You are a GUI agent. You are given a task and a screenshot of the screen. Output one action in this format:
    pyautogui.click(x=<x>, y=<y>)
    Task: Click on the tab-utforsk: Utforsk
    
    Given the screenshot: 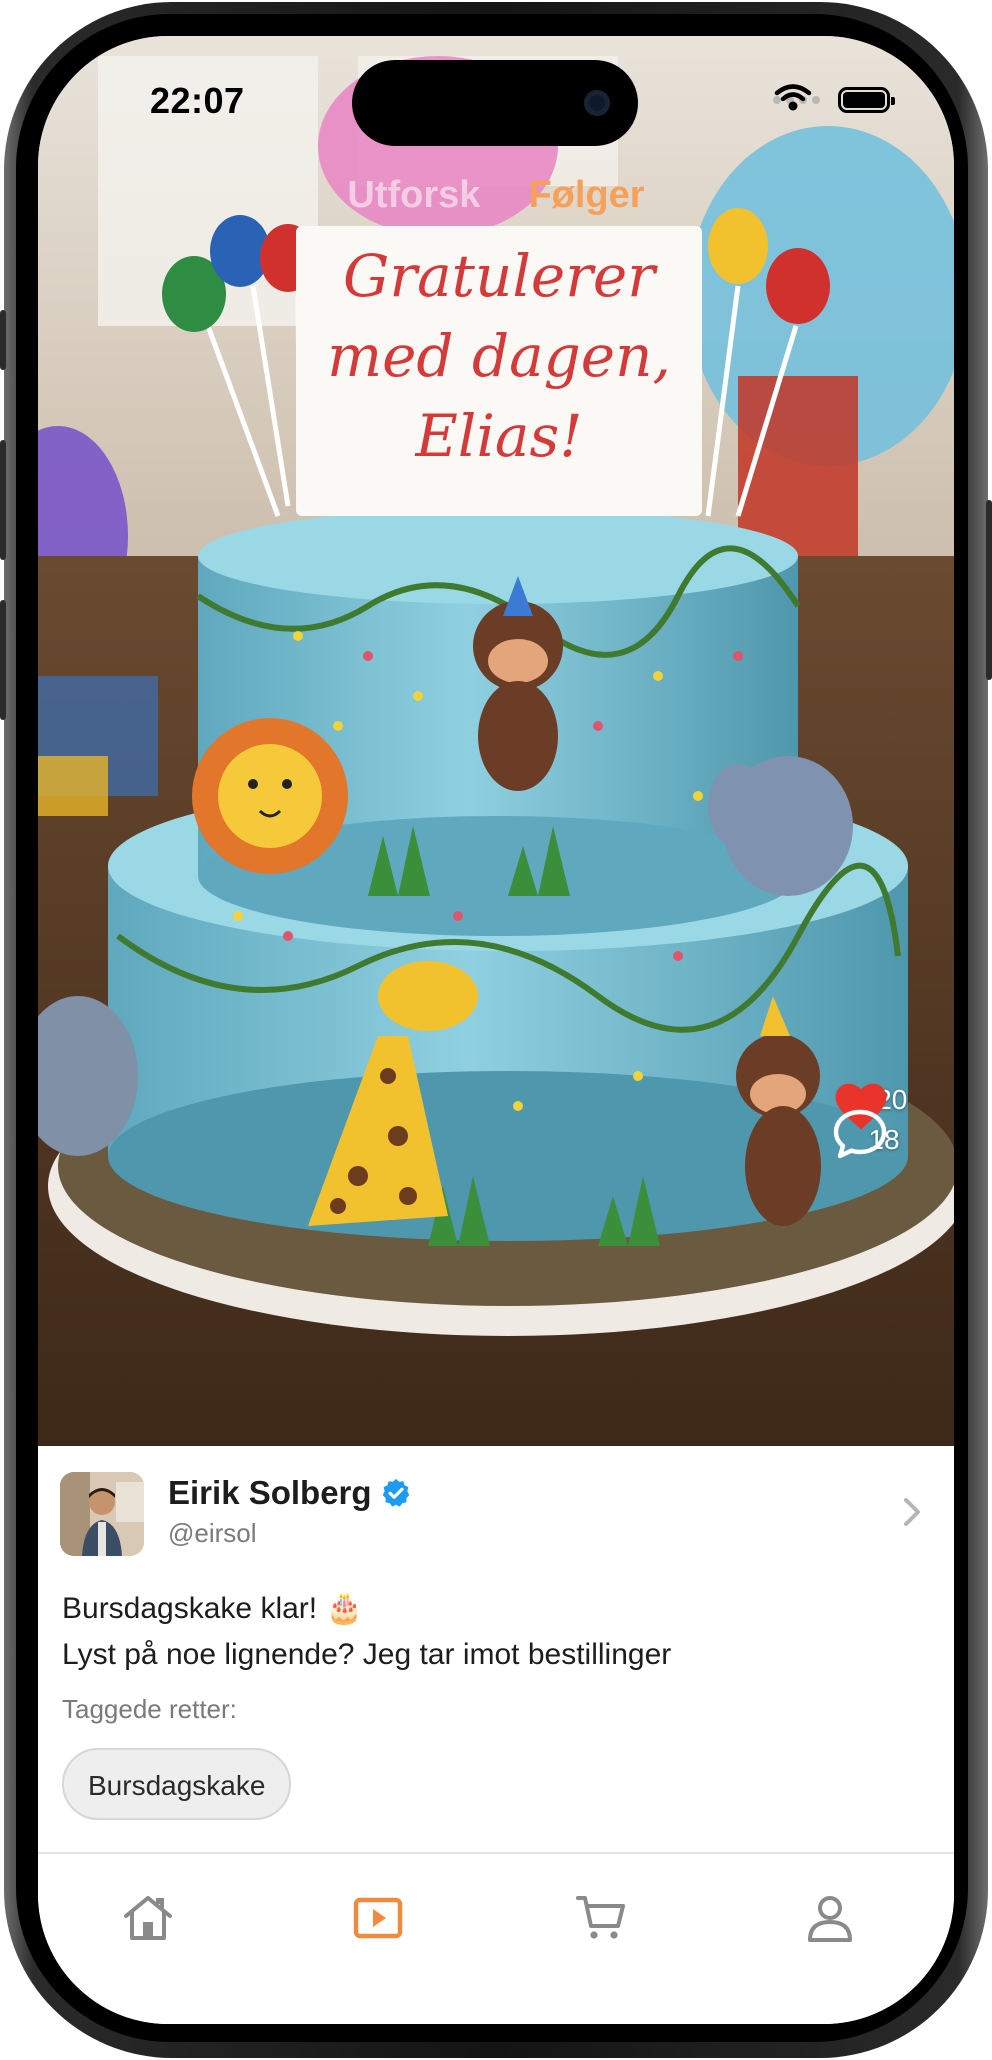 What is the action you would take?
    pyautogui.click(x=413, y=195)
    